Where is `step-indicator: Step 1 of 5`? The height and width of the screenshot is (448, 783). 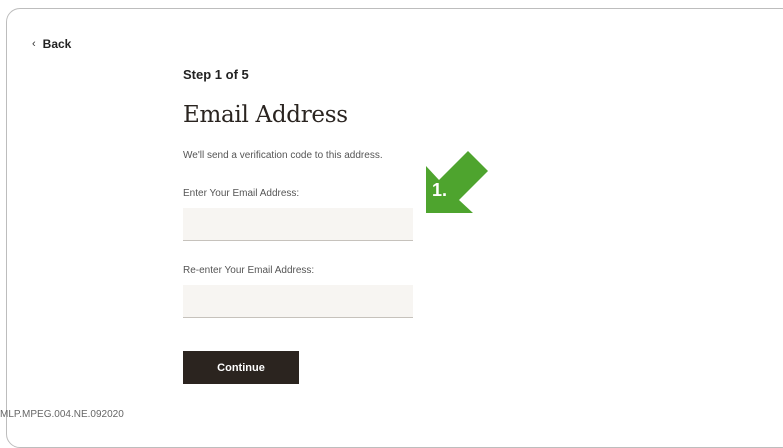
step-indicator: Step 1 of 5 is located at coordinates (216, 74).